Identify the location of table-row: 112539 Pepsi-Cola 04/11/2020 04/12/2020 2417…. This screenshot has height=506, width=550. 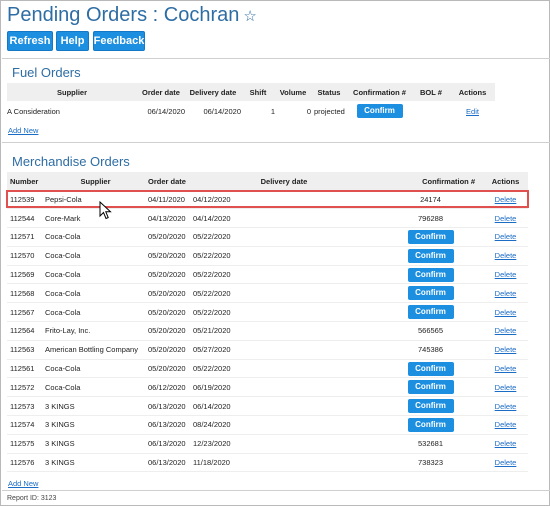
(267, 200).